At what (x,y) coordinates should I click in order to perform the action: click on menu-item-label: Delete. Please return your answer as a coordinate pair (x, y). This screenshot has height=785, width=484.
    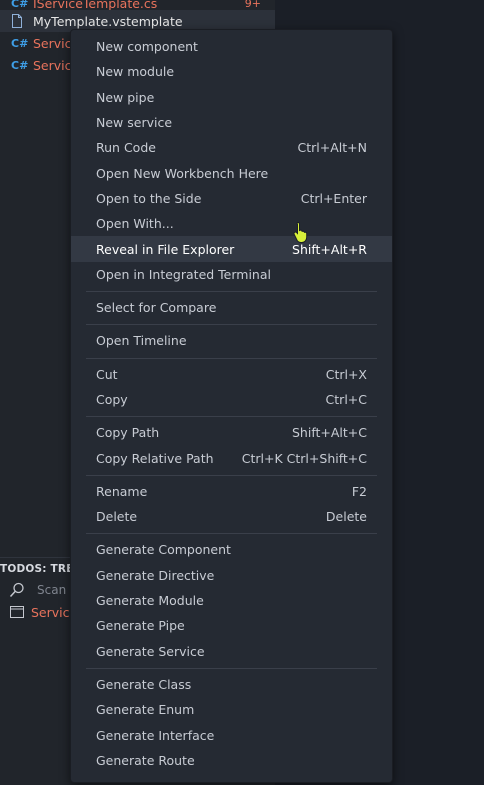
    Looking at the image, I should click on (117, 517).